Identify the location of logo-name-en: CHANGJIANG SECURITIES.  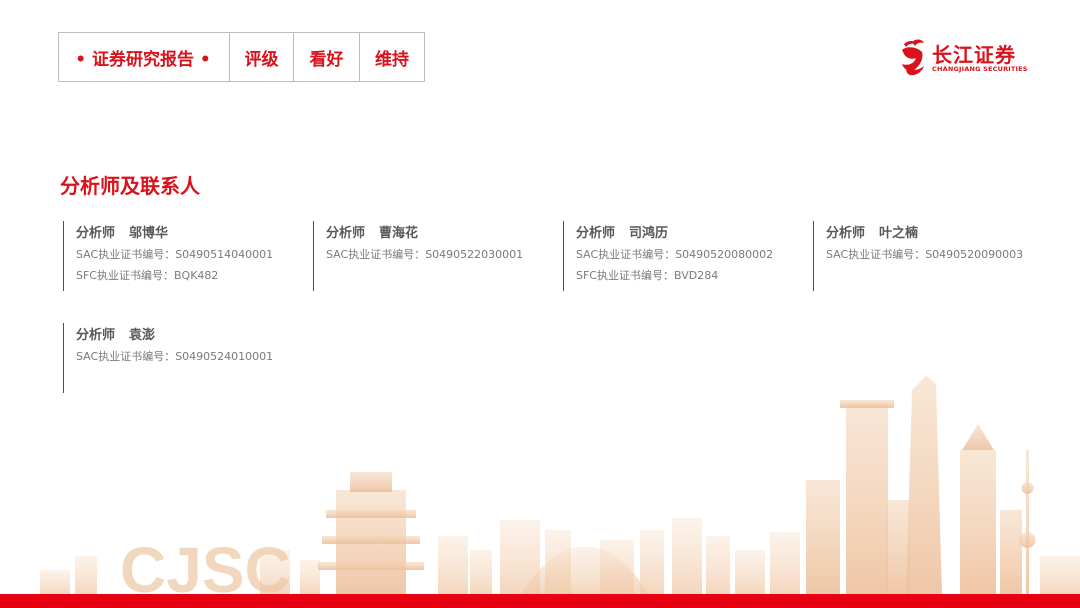
(980, 69).